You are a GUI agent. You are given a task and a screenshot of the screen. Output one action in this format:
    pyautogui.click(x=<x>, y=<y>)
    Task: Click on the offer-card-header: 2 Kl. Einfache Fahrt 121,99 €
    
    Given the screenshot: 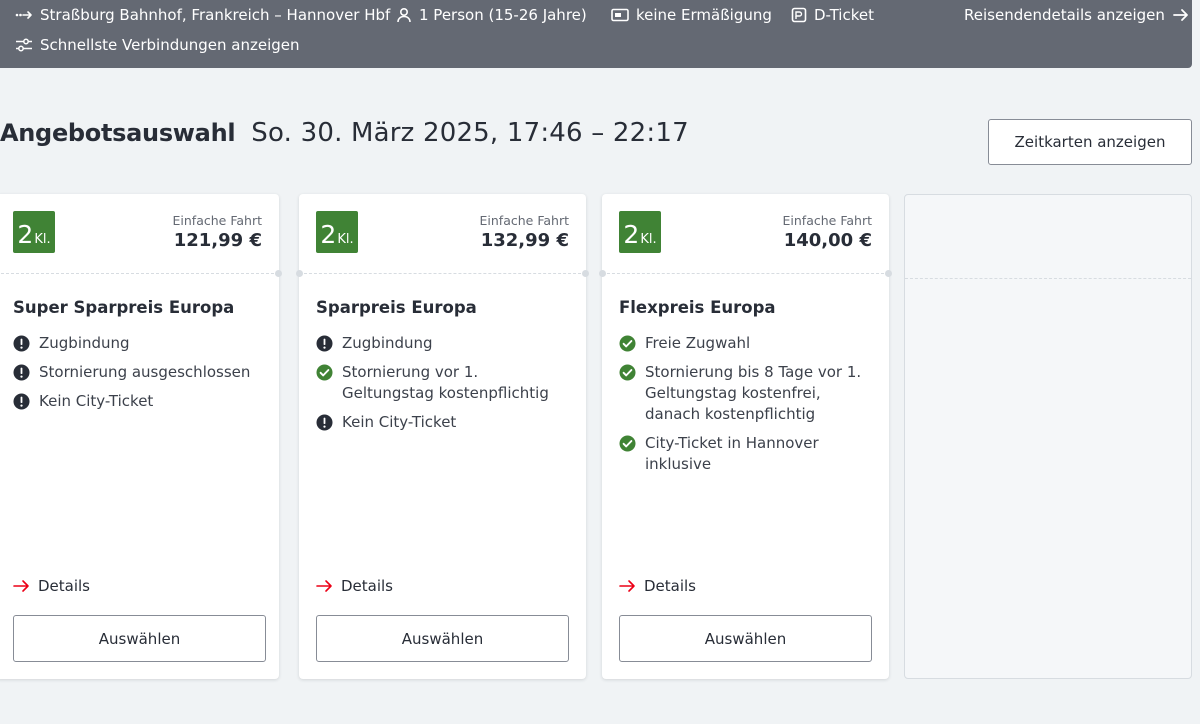 What is the action you would take?
    pyautogui.click(x=139, y=234)
    